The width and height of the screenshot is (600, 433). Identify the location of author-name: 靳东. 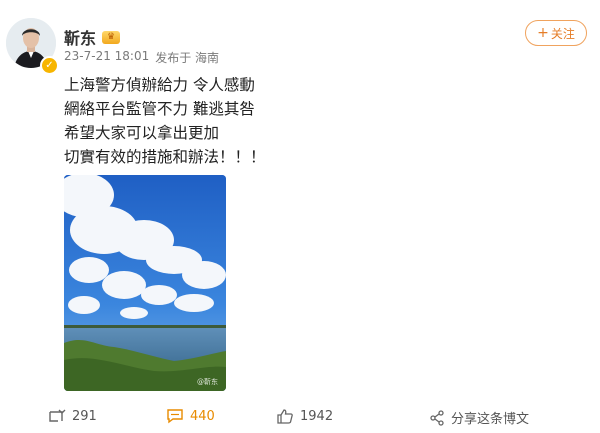
(80, 37).